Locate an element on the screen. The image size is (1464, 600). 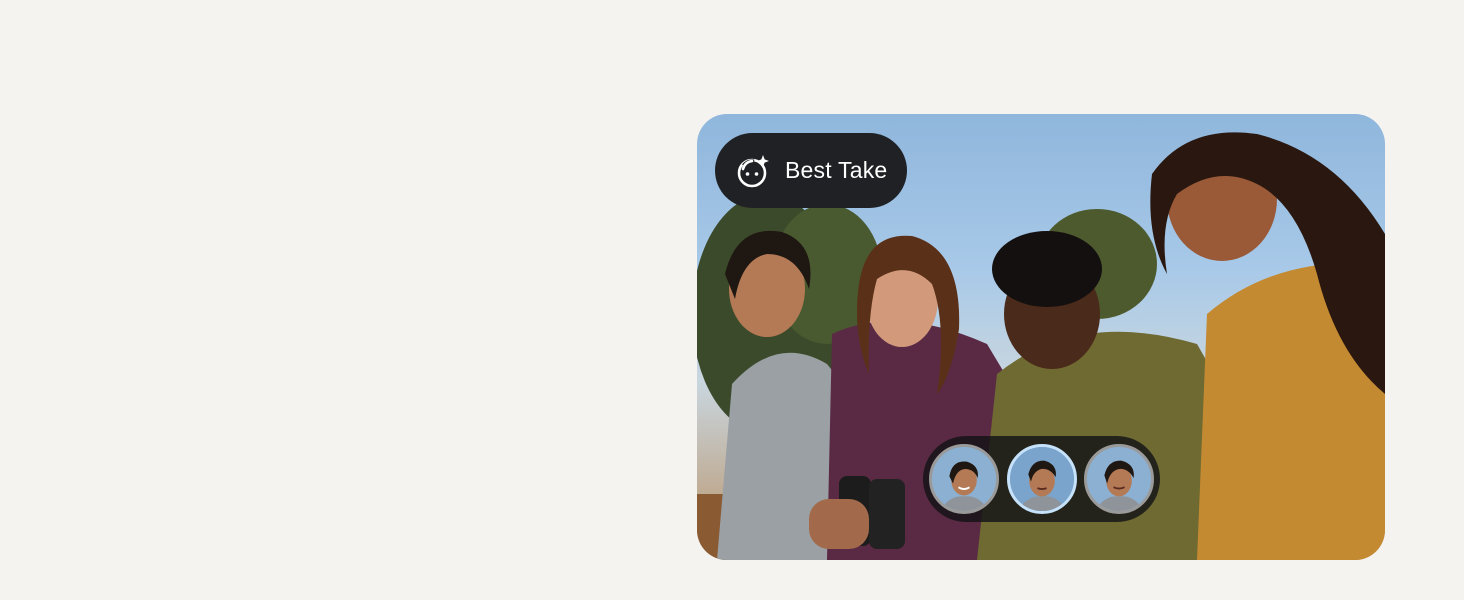
hands is located at coordinates (839, 524).